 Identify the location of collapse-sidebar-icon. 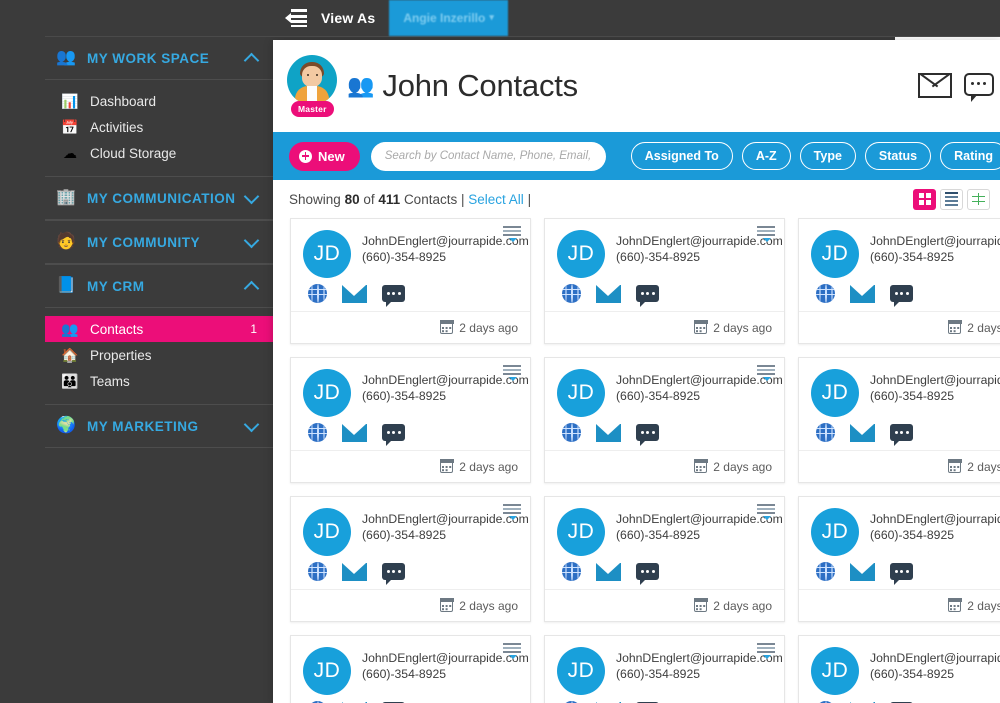
(296, 18).